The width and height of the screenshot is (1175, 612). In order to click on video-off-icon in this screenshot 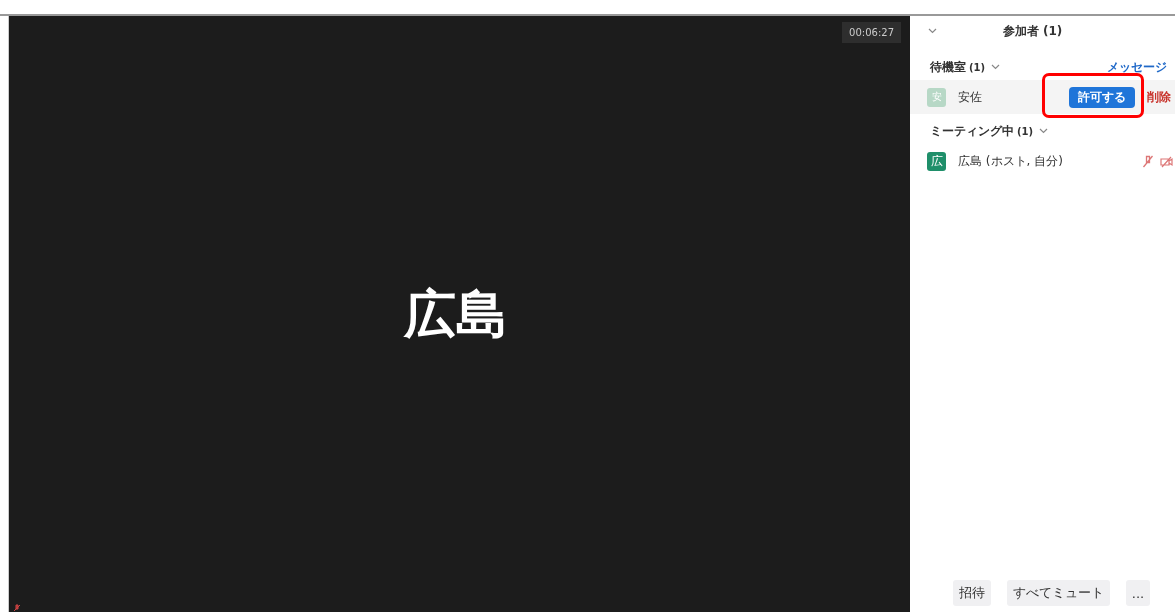, I will do `click(1166, 161)`.